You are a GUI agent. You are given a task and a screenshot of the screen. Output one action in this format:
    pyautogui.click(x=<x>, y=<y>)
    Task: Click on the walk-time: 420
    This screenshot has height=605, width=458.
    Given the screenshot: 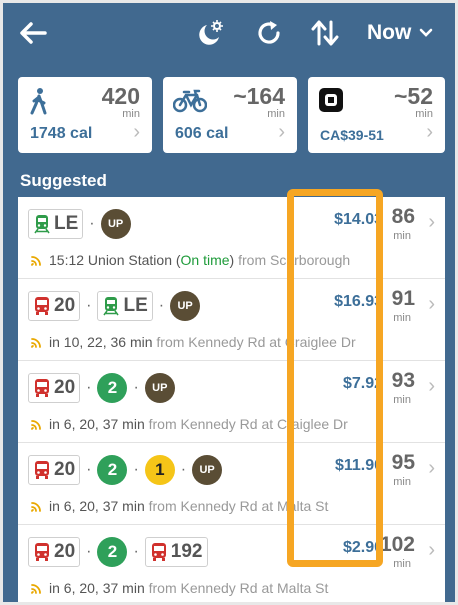 What is the action you would take?
    pyautogui.click(x=120, y=96)
    